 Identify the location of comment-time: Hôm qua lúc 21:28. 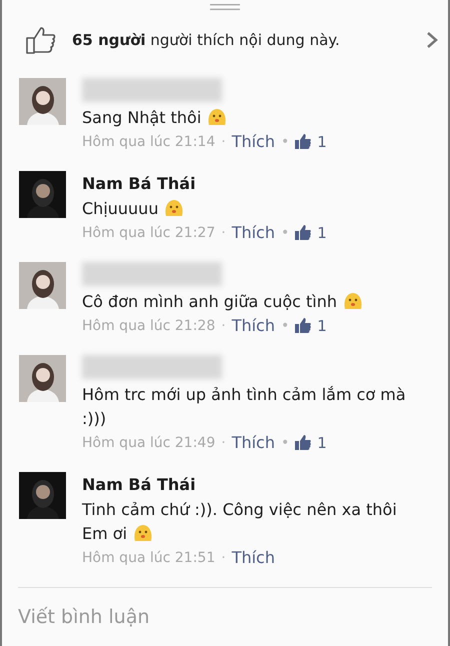
(149, 326).